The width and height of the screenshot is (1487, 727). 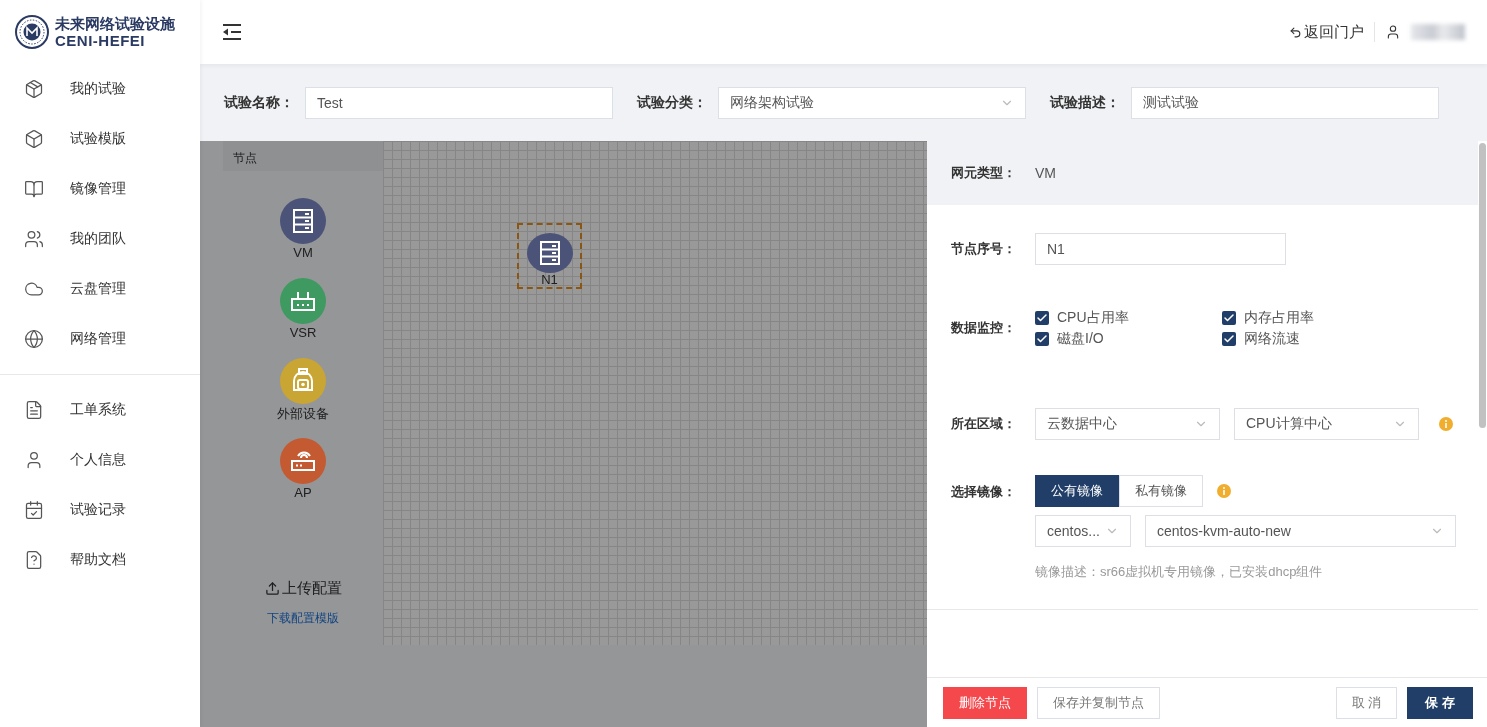 What do you see at coordinates (984, 173) in the screenshot?
I see `field-label: 网元类型：` at bounding box center [984, 173].